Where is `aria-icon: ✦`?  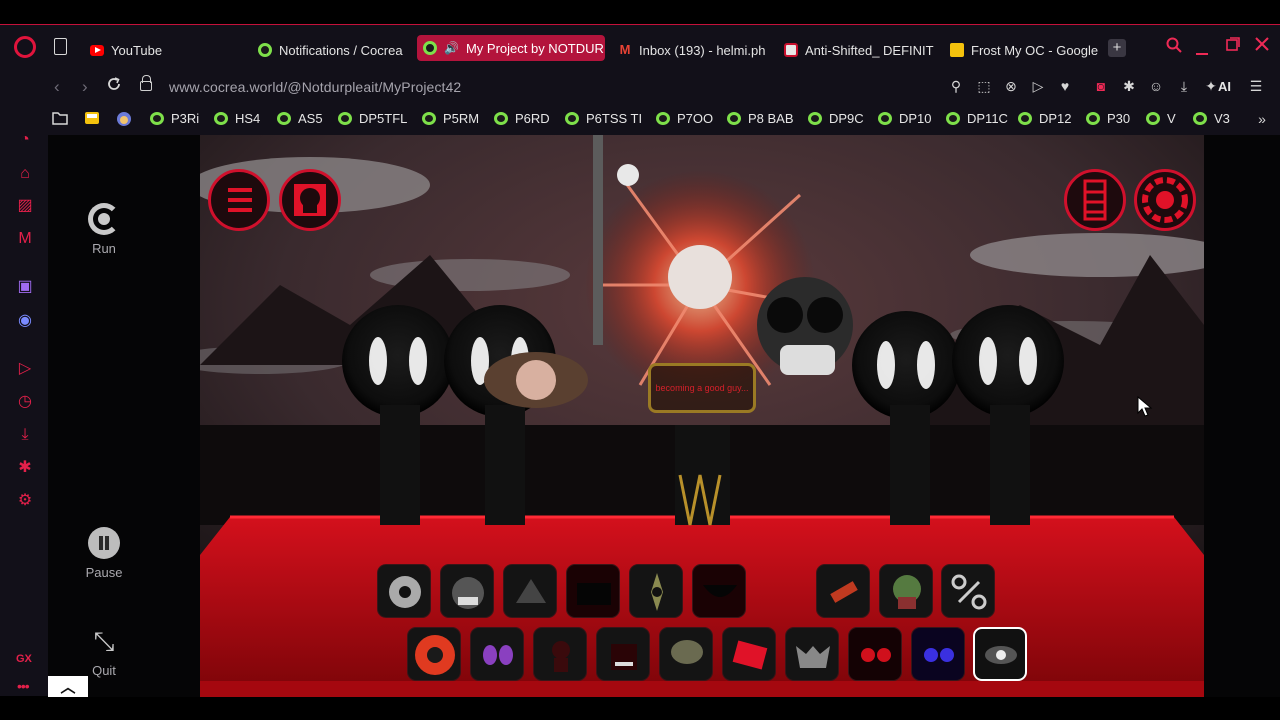 aria-icon: ✦ is located at coordinates (1211, 86).